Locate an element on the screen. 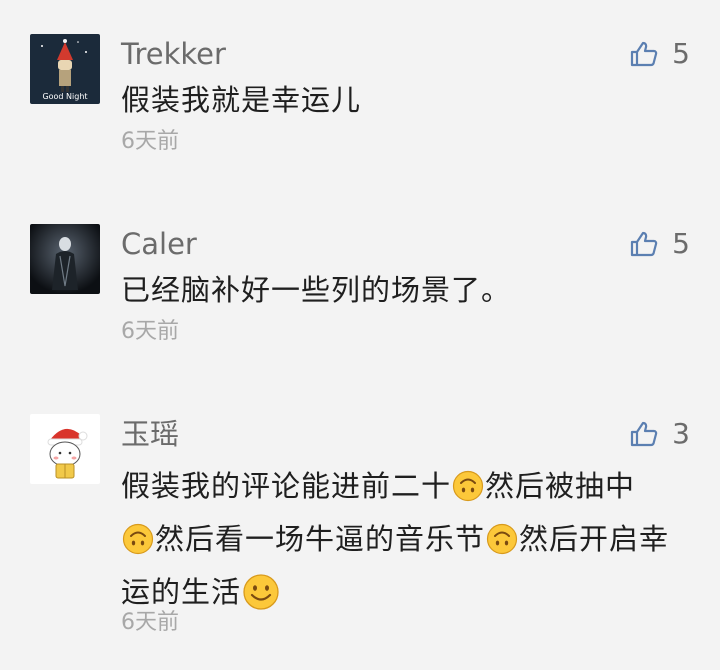  smiling-face-icon is located at coordinates (261, 592).